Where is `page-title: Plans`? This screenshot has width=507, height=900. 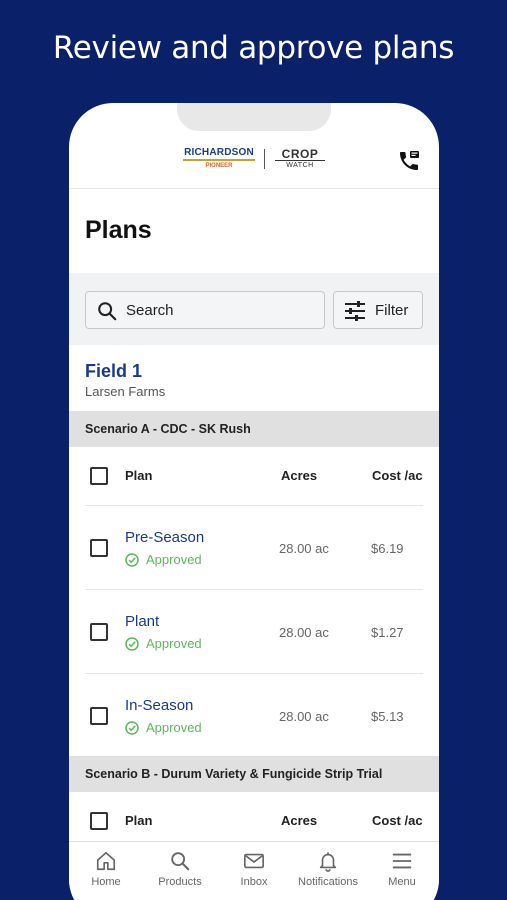
page-title: Plans is located at coordinates (118, 230).